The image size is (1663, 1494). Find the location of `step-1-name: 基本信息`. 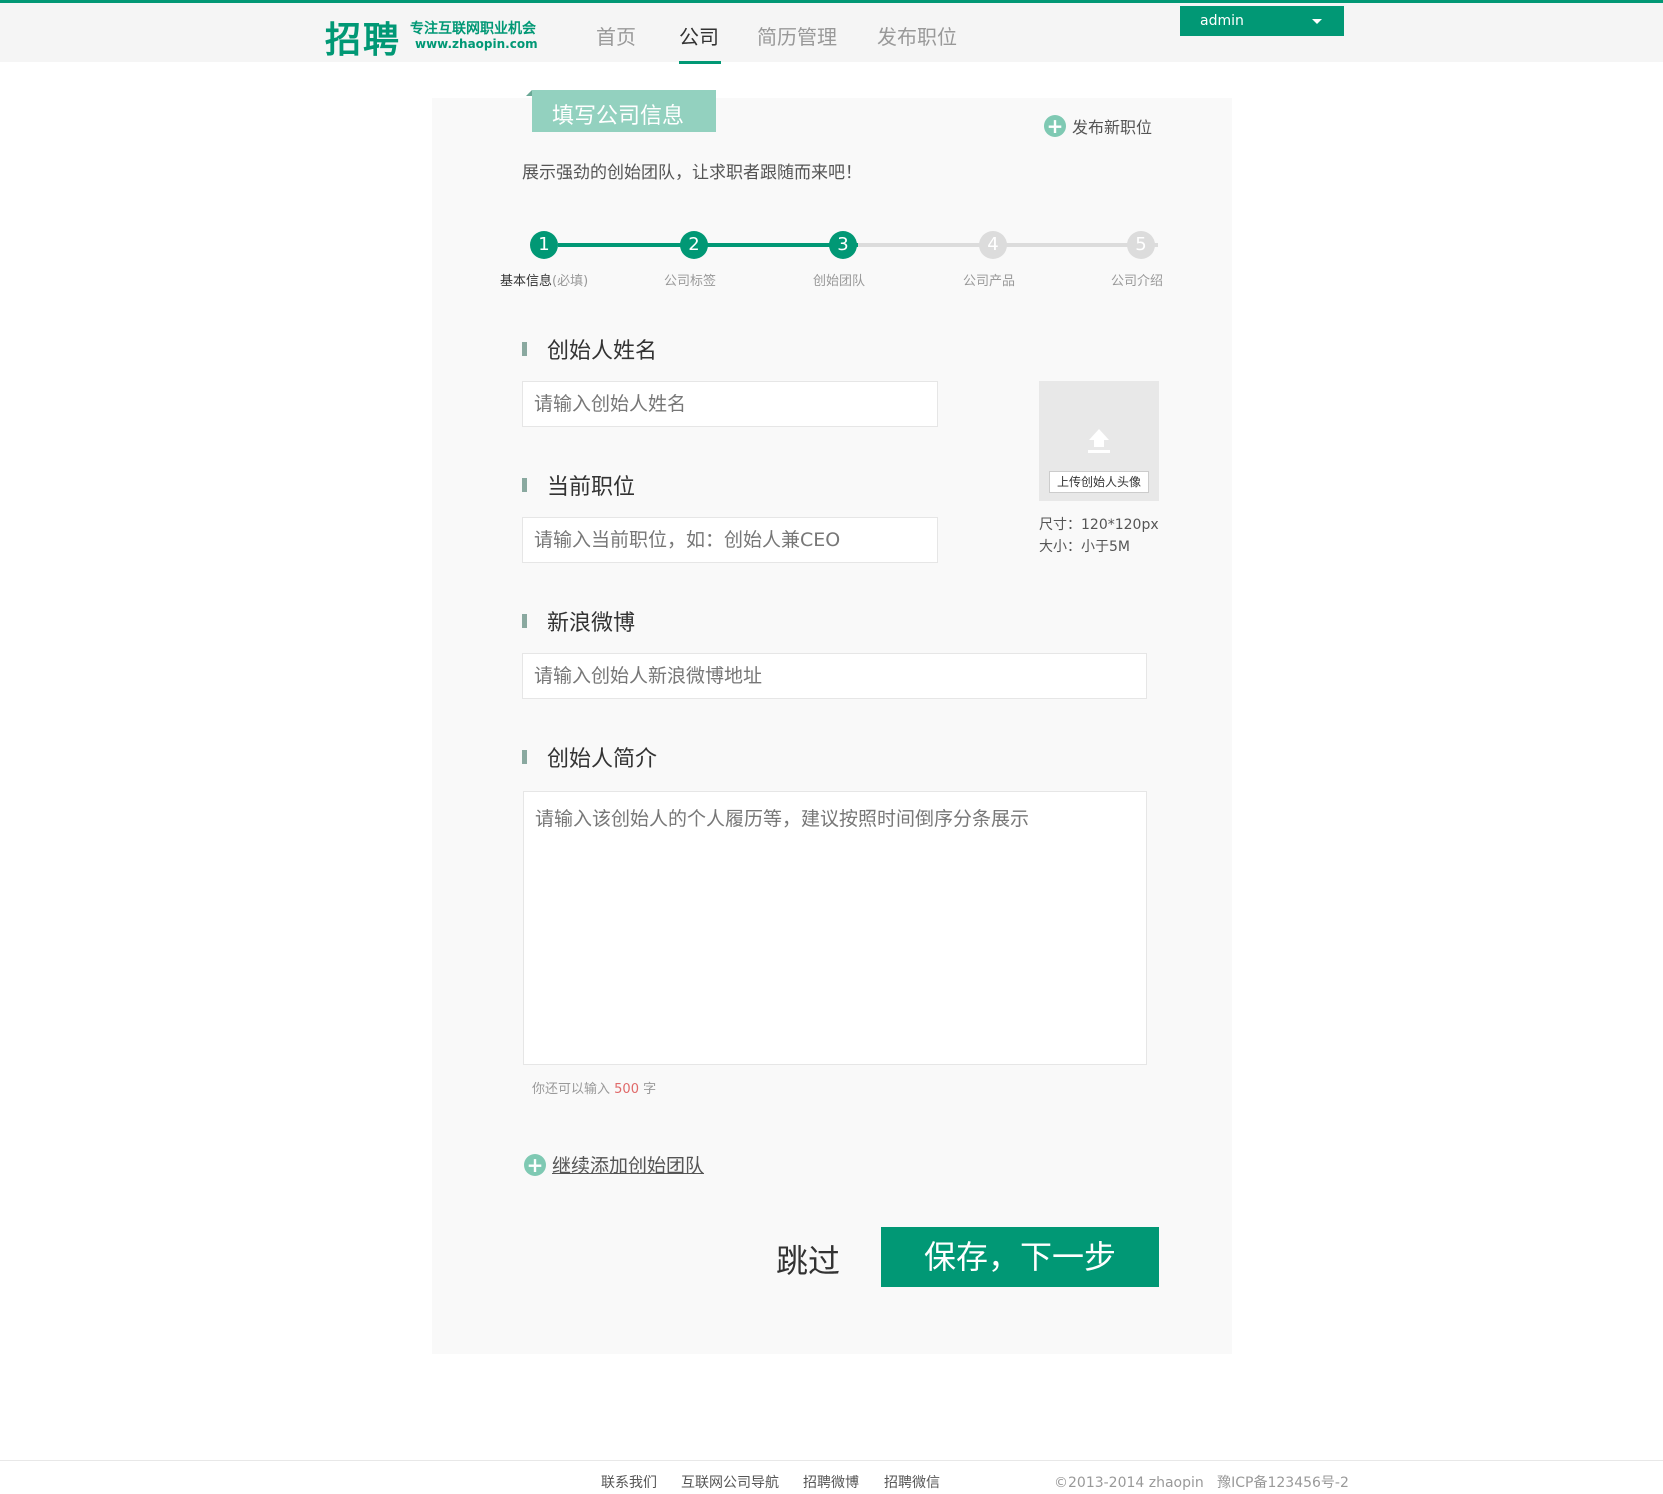

step-1-name: 基本信息 is located at coordinates (526, 281).